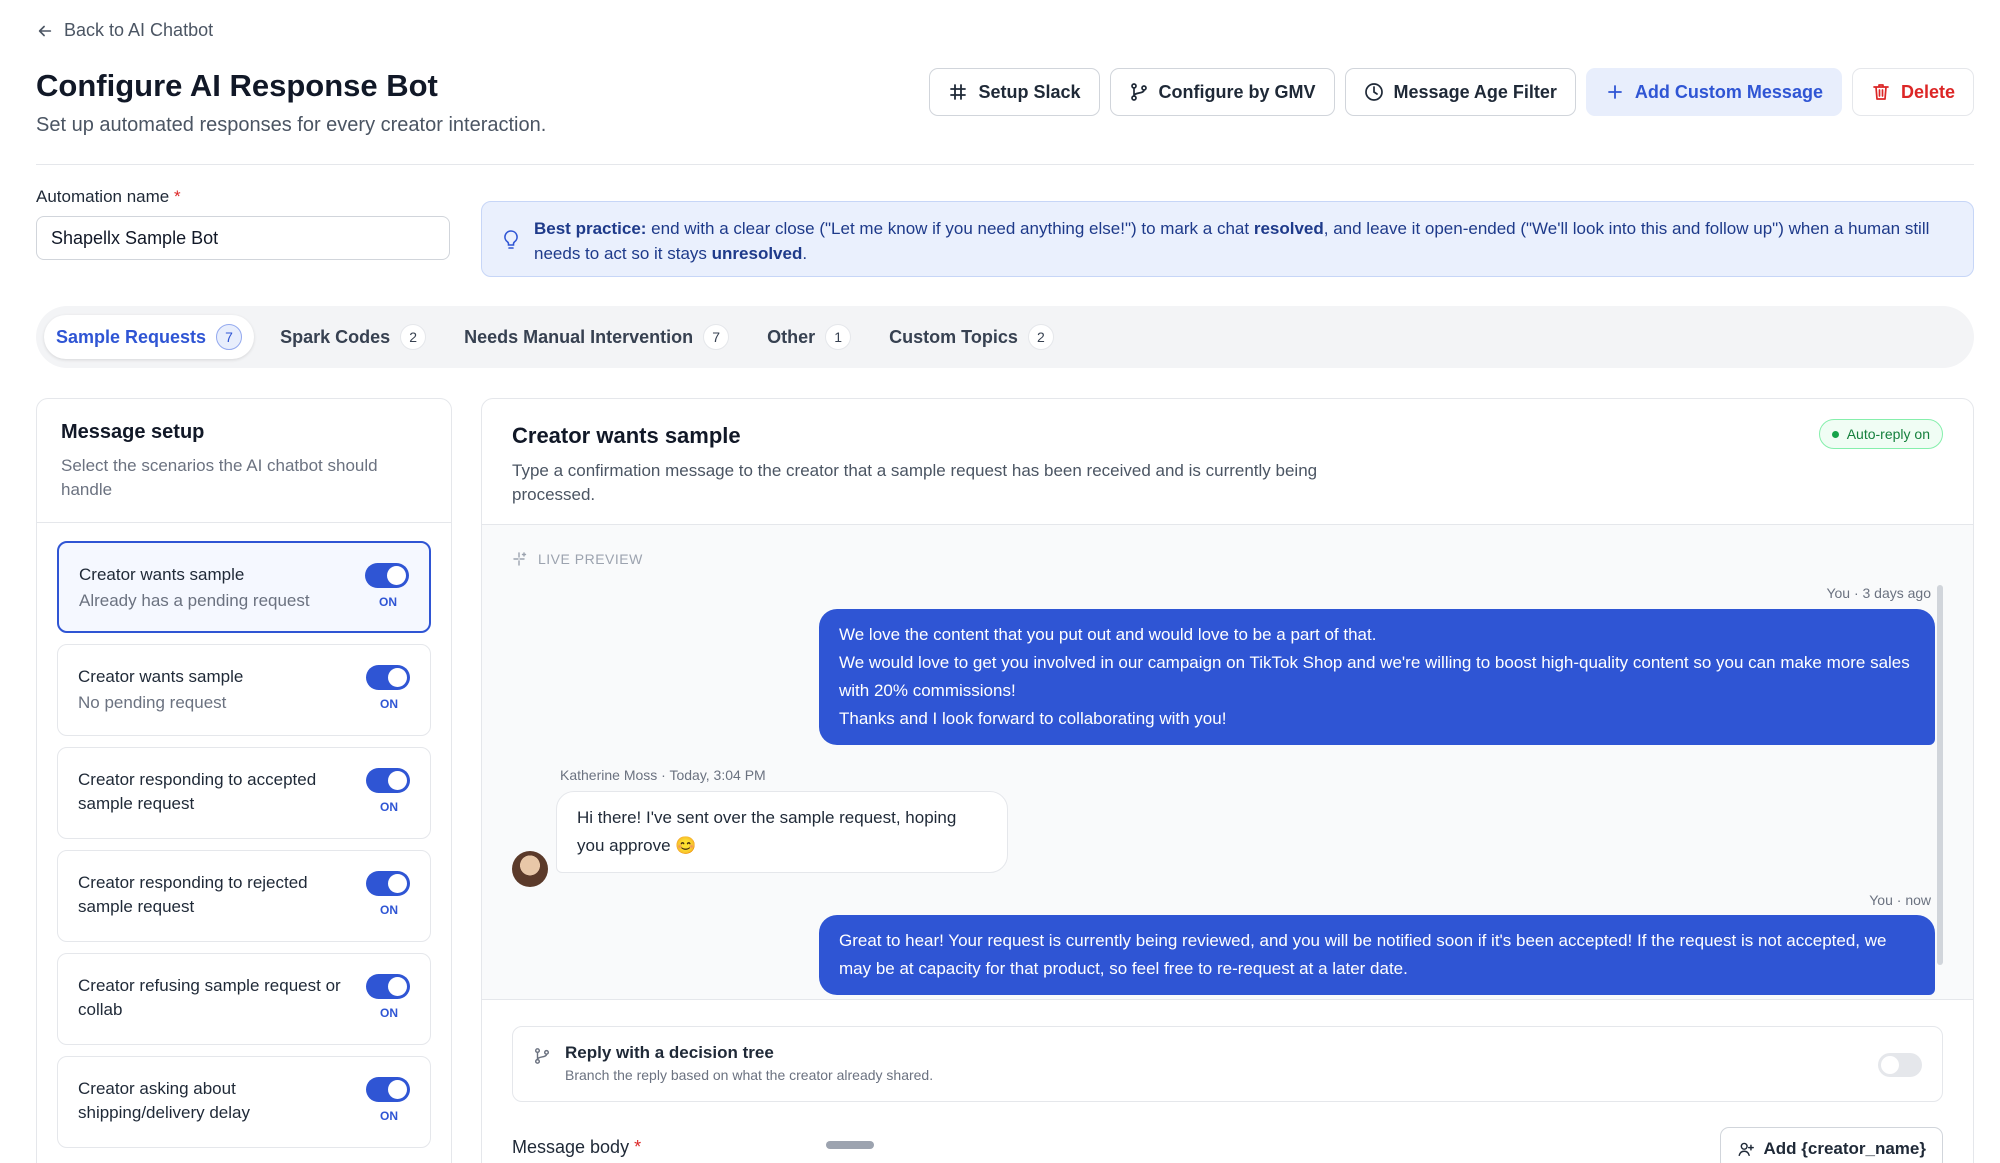 This screenshot has height=1163, width=2000. Describe the element at coordinates (1900, 1065) in the screenshot. I see `decision-tree-toggle` at that location.